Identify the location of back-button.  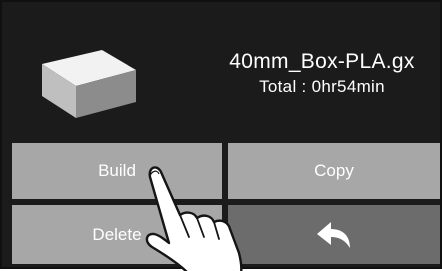
(334, 234).